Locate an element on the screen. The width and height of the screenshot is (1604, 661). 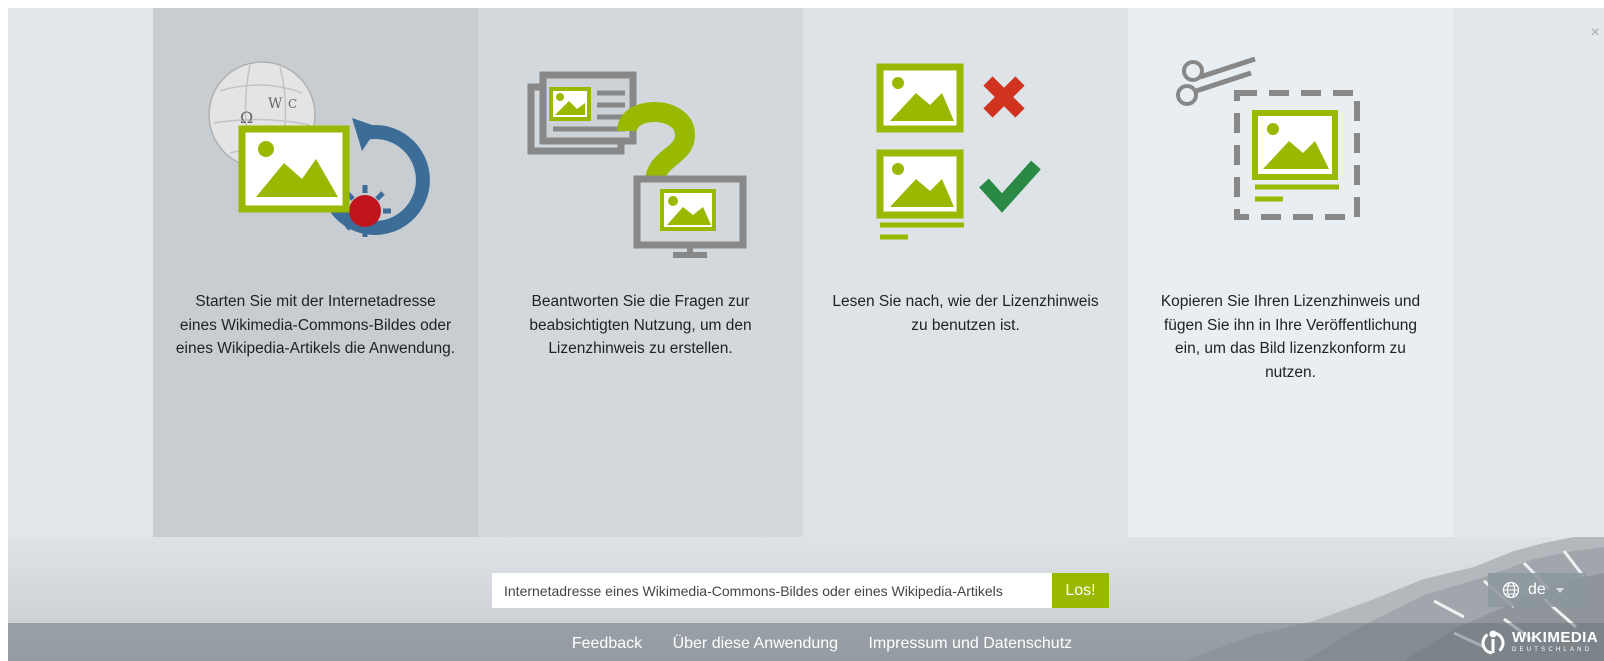
dos-and-donts-icon is located at coordinates (958, 151).